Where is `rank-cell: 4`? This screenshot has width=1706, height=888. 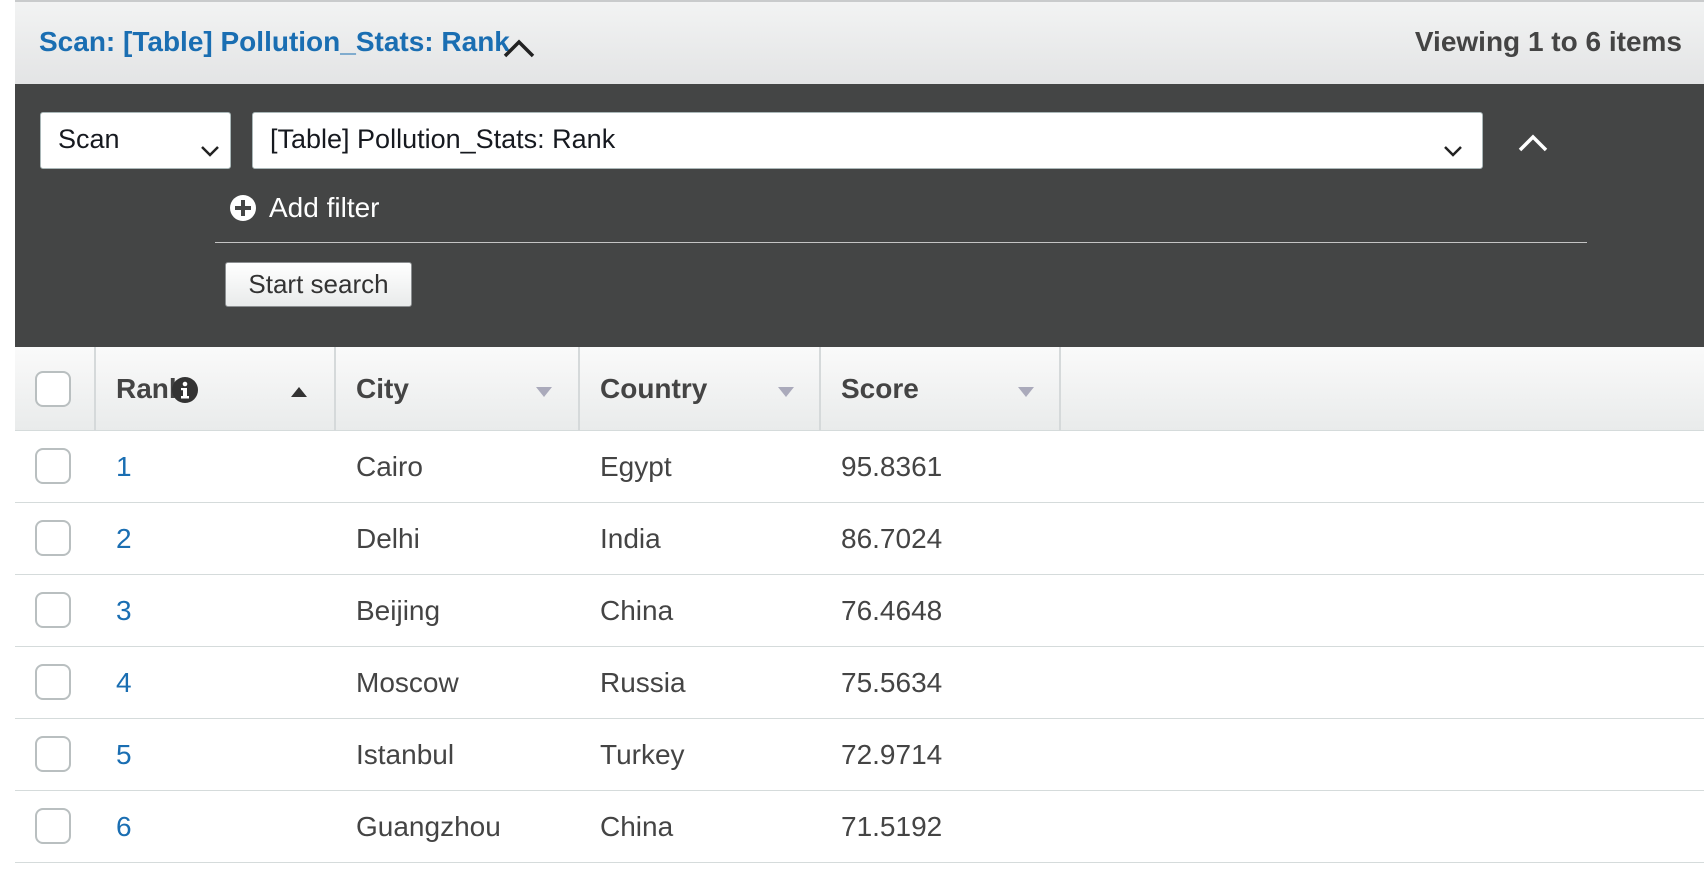
rank-cell: 4 is located at coordinates (124, 683).